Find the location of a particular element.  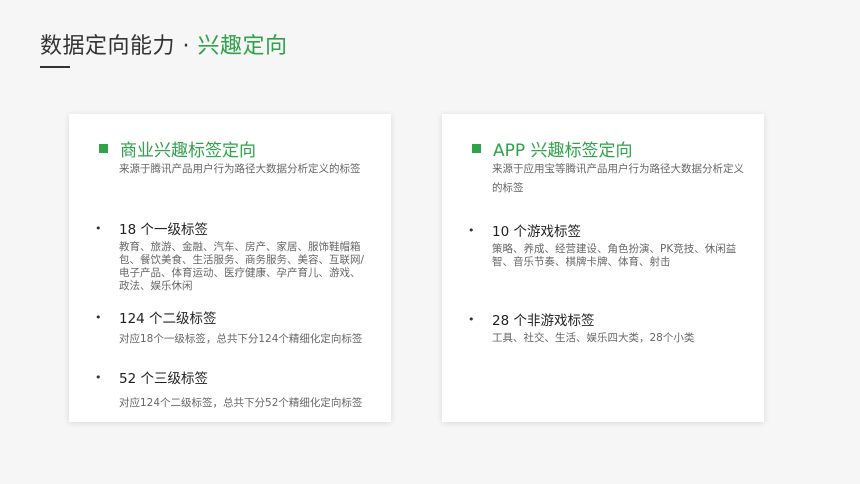

list-item: • 28 个非游戏标签 工具、社交、生活、娱乐四大类，28个小类 is located at coordinates (608, 327).